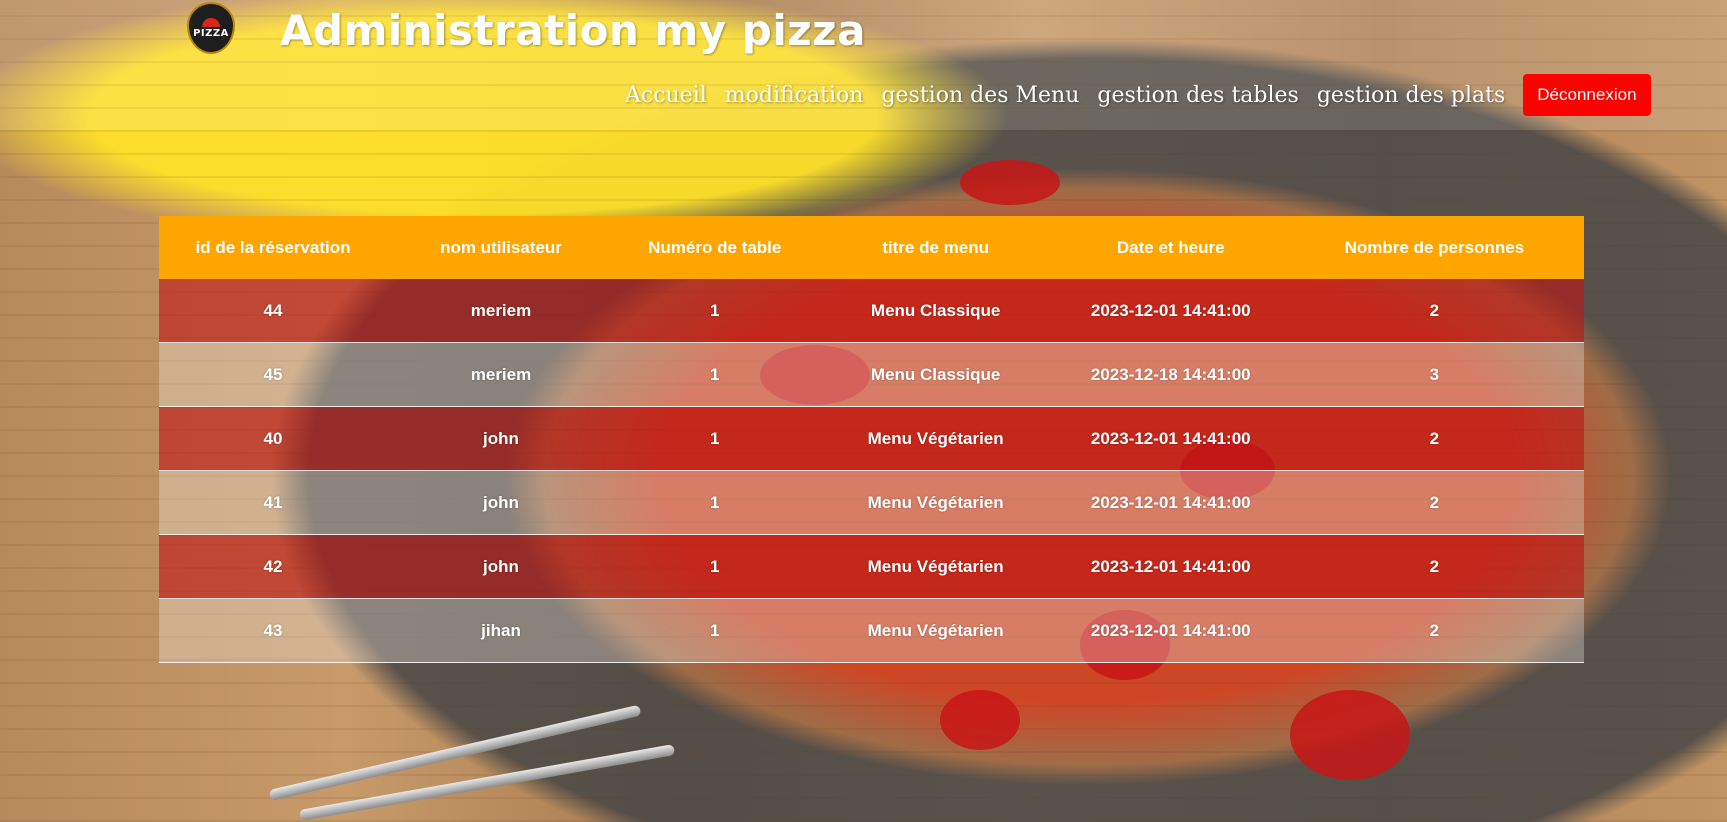  Describe the element at coordinates (1587, 95) in the screenshot. I see `logout-button: Déconnexion` at that location.